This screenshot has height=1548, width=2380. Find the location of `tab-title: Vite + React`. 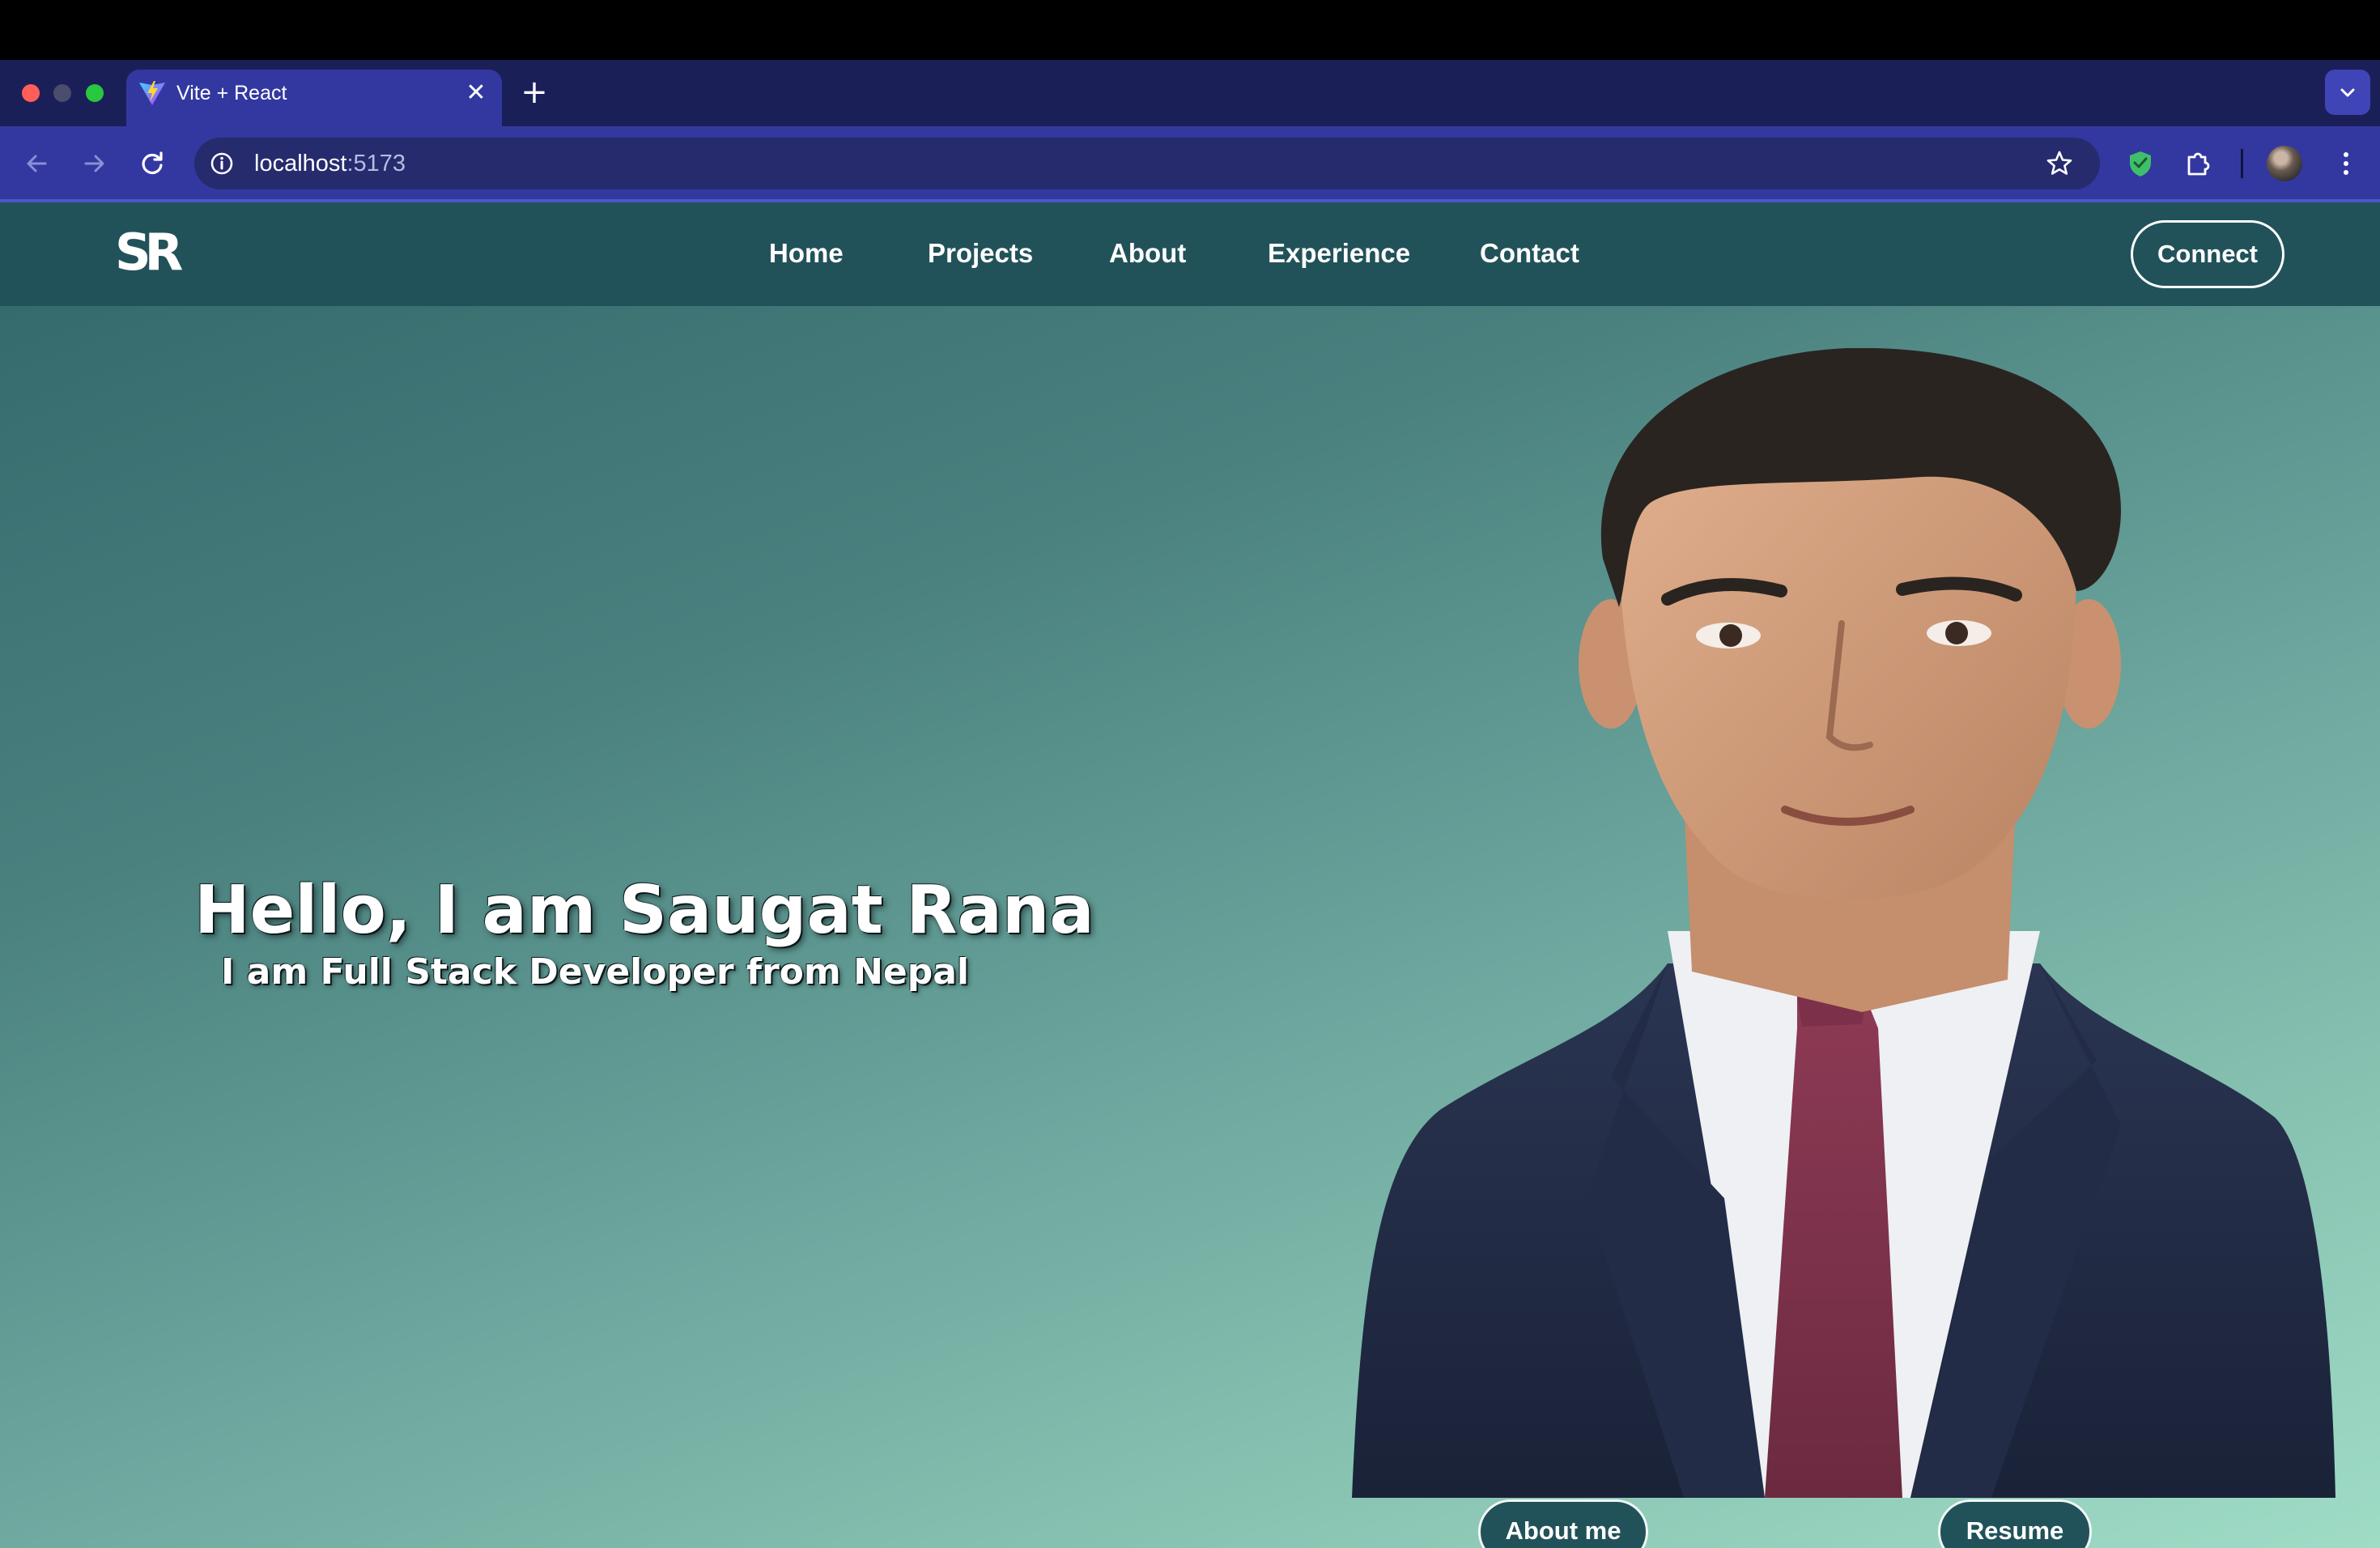

tab-title: Vite + React is located at coordinates (232, 93).